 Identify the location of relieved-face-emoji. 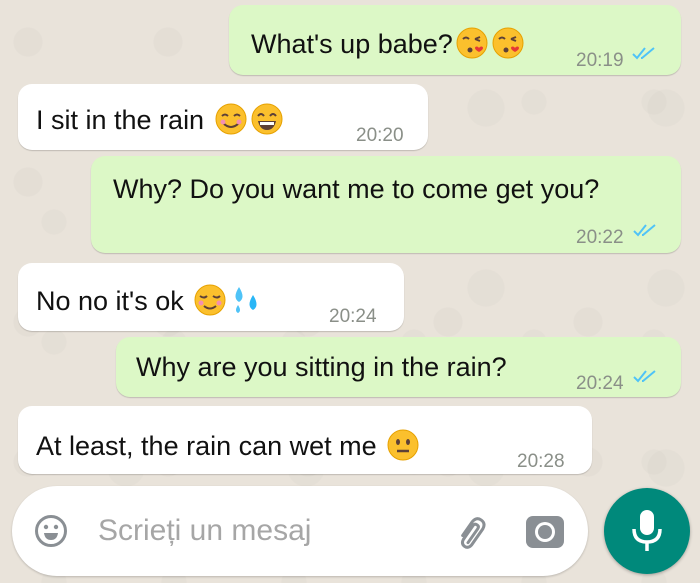
(210, 300).